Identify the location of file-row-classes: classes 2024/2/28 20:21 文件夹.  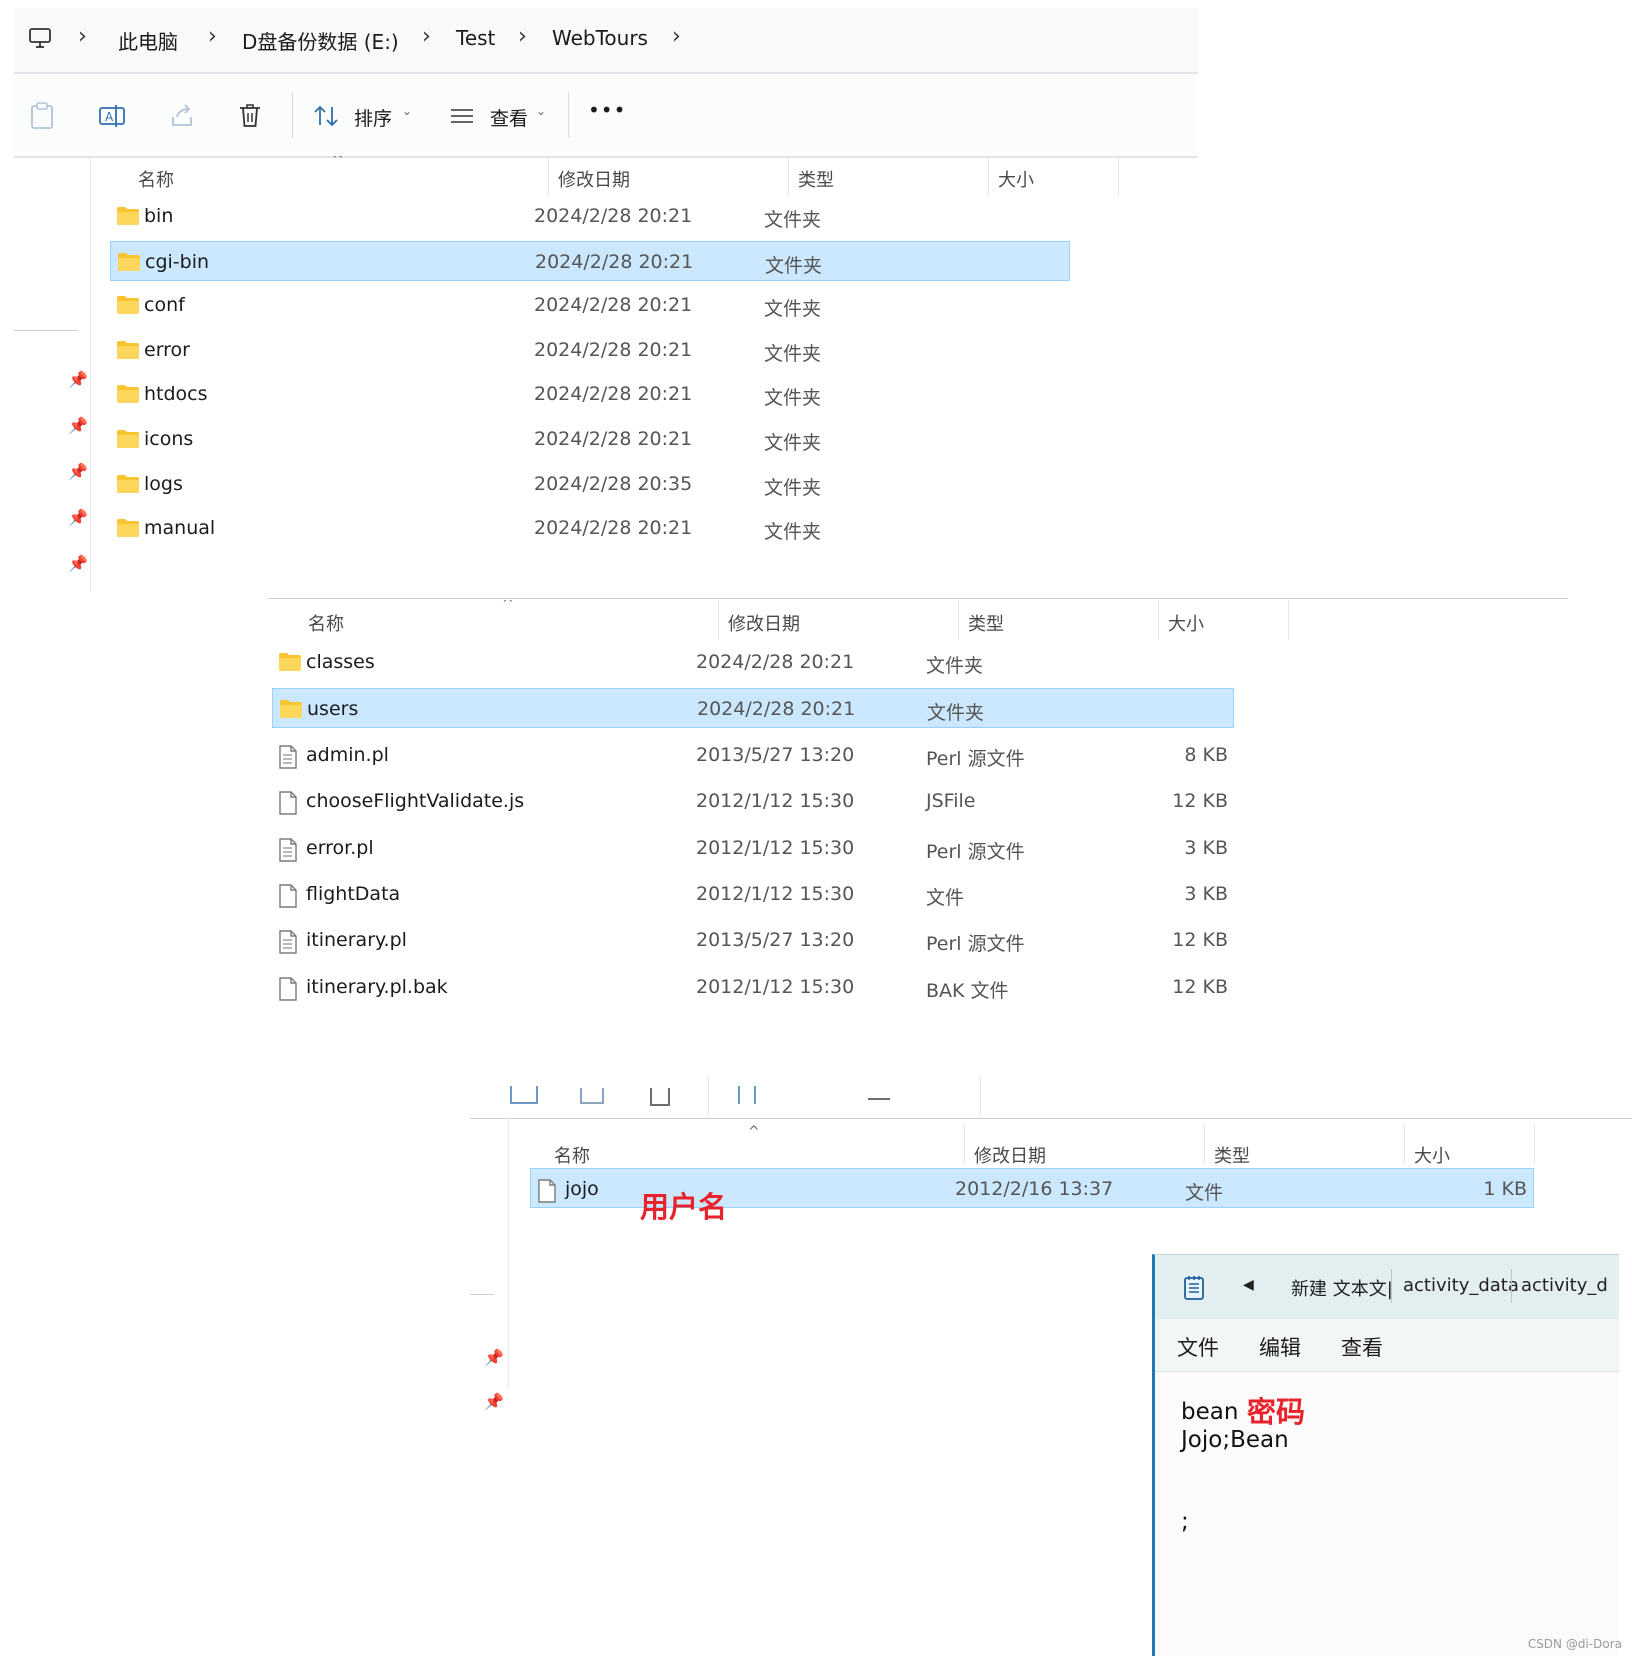
(753, 662).